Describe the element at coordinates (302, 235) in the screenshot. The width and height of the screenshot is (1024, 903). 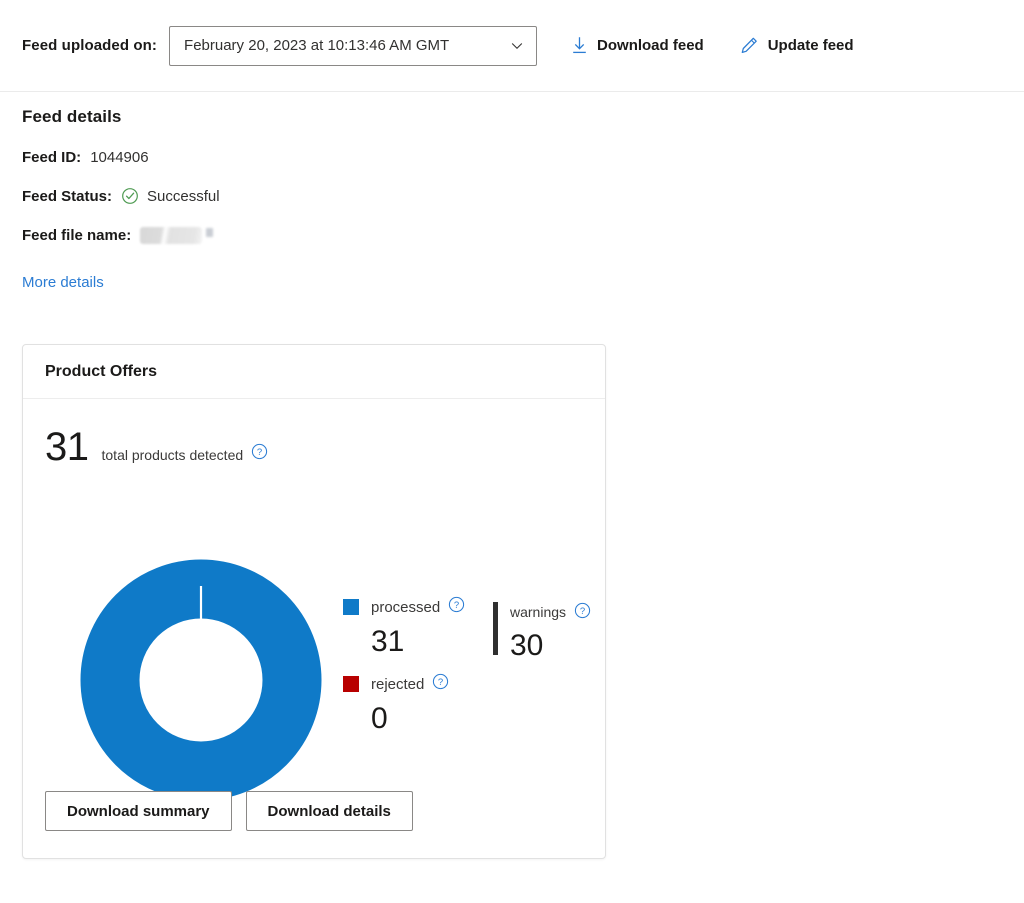
I see `feed-file-name-row: Feed file name:` at that location.